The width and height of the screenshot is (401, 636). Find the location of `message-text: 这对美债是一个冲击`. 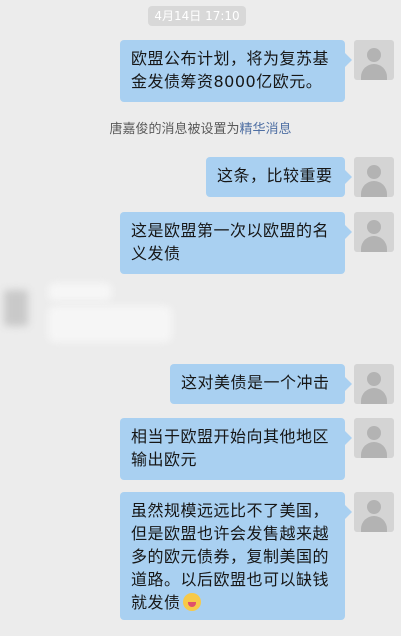

message-text: 这对美债是一个冲击 is located at coordinates (255, 382).